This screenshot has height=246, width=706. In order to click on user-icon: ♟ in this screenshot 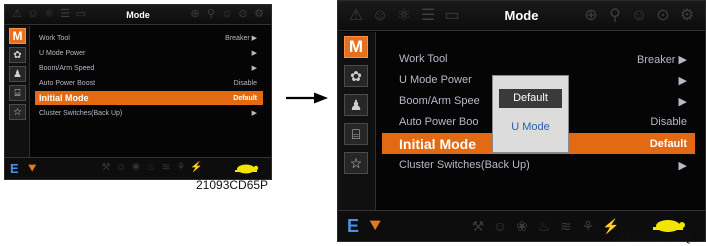, I will do `click(17, 74)`.